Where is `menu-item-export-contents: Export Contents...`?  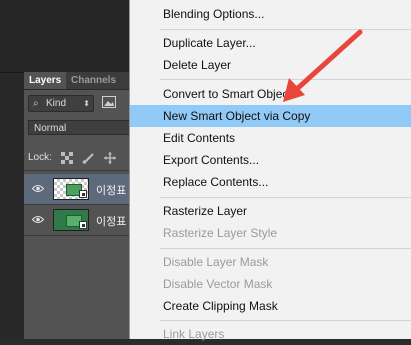
menu-item-export-contents: Export Contents... is located at coordinates (270, 160).